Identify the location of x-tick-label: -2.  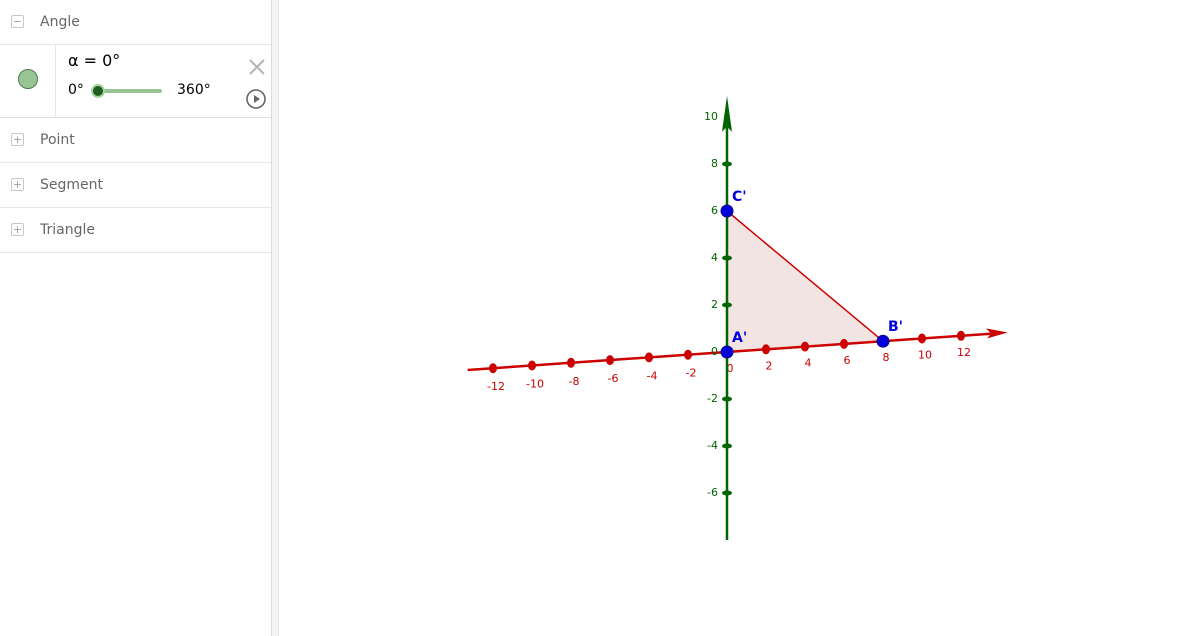
(691, 373).